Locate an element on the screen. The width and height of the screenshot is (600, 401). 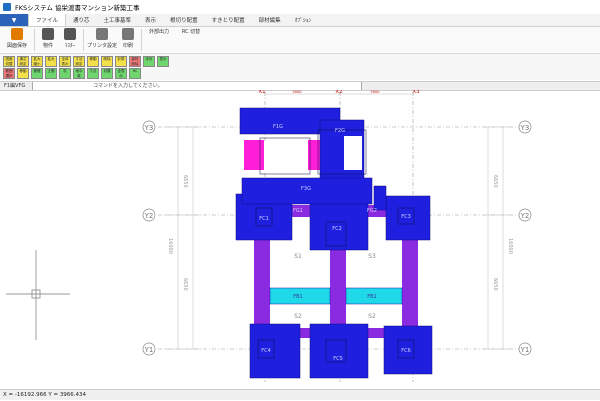
tool-button-2: 拡大 縮小 is located at coordinates (37, 61).